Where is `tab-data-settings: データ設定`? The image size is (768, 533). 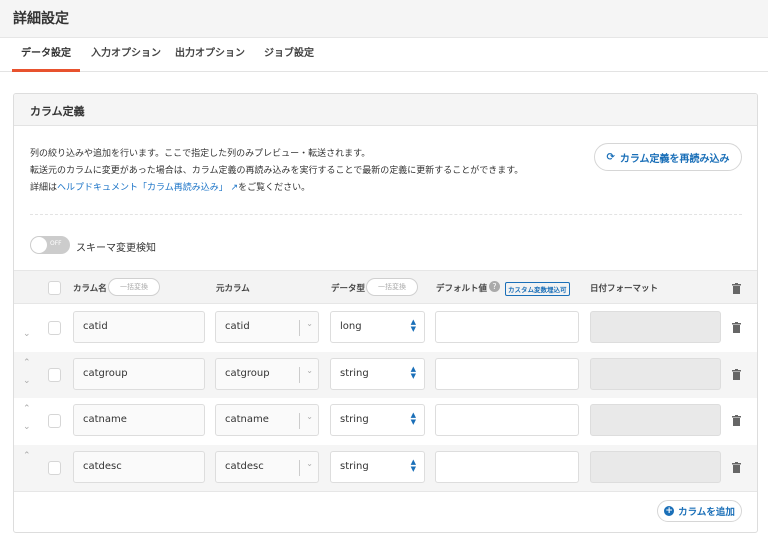
tab-data-settings: データ設定 is located at coordinates (46, 55).